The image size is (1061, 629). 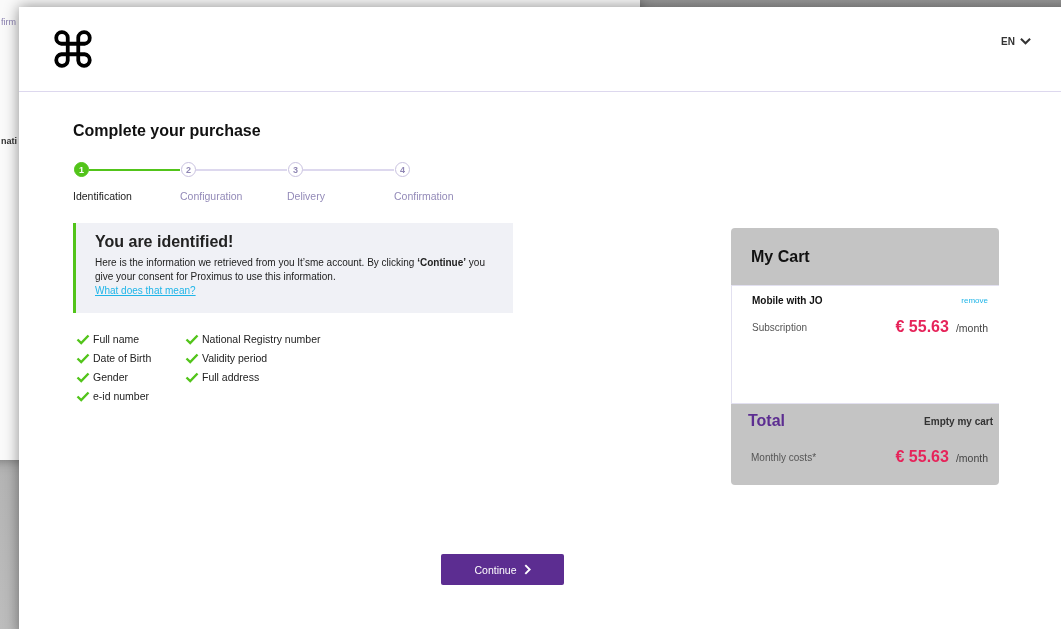 What do you see at coordinates (290, 270) in the screenshot?
I see `notice-text: Here is the information we retrieved from you It’sme account. By clicking ‘Continue’ you give your consent for Proximus to use this information.` at bounding box center [290, 270].